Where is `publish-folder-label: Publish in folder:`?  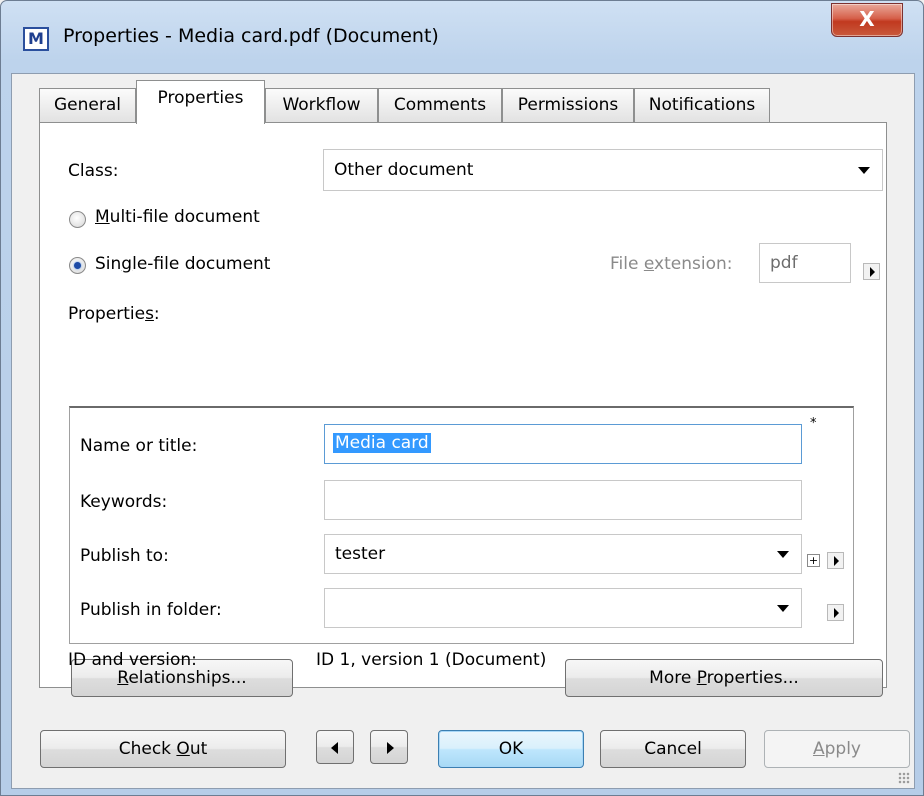 publish-folder-label: Publish in folder: is located at coordinates (151, 610).